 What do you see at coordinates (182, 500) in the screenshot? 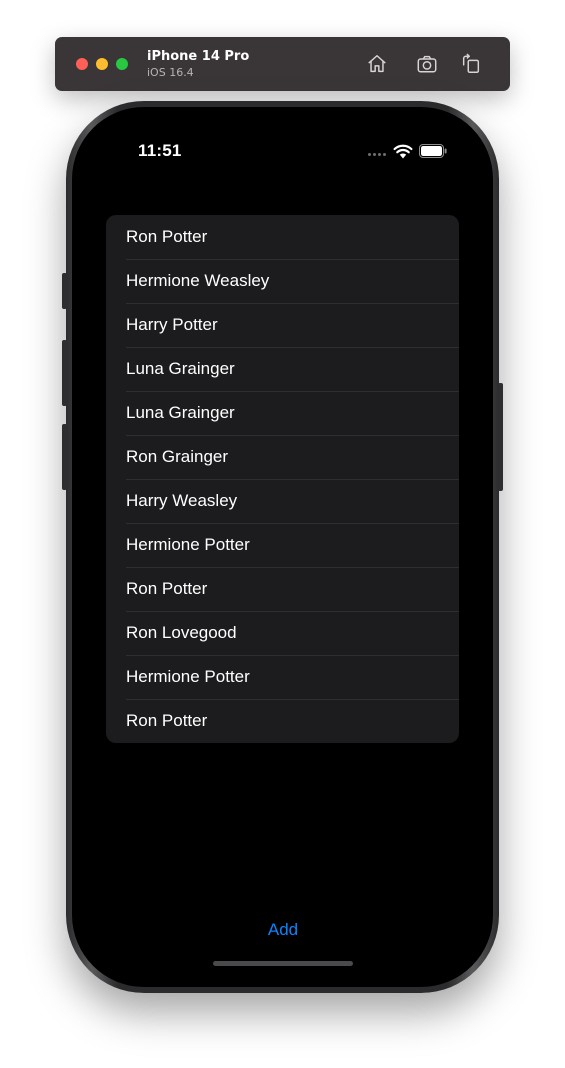
I see `list-item-label: Harry Weasley` at bounding box center [182, 500].